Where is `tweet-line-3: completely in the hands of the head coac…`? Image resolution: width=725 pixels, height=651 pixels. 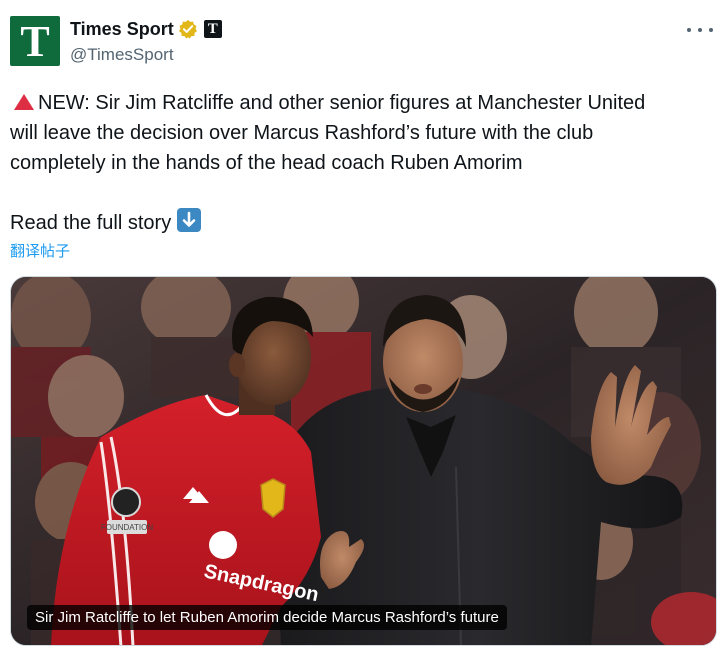 tweet-line-3: completely in the hands of the head coac… is located at coordinates (266, 163).